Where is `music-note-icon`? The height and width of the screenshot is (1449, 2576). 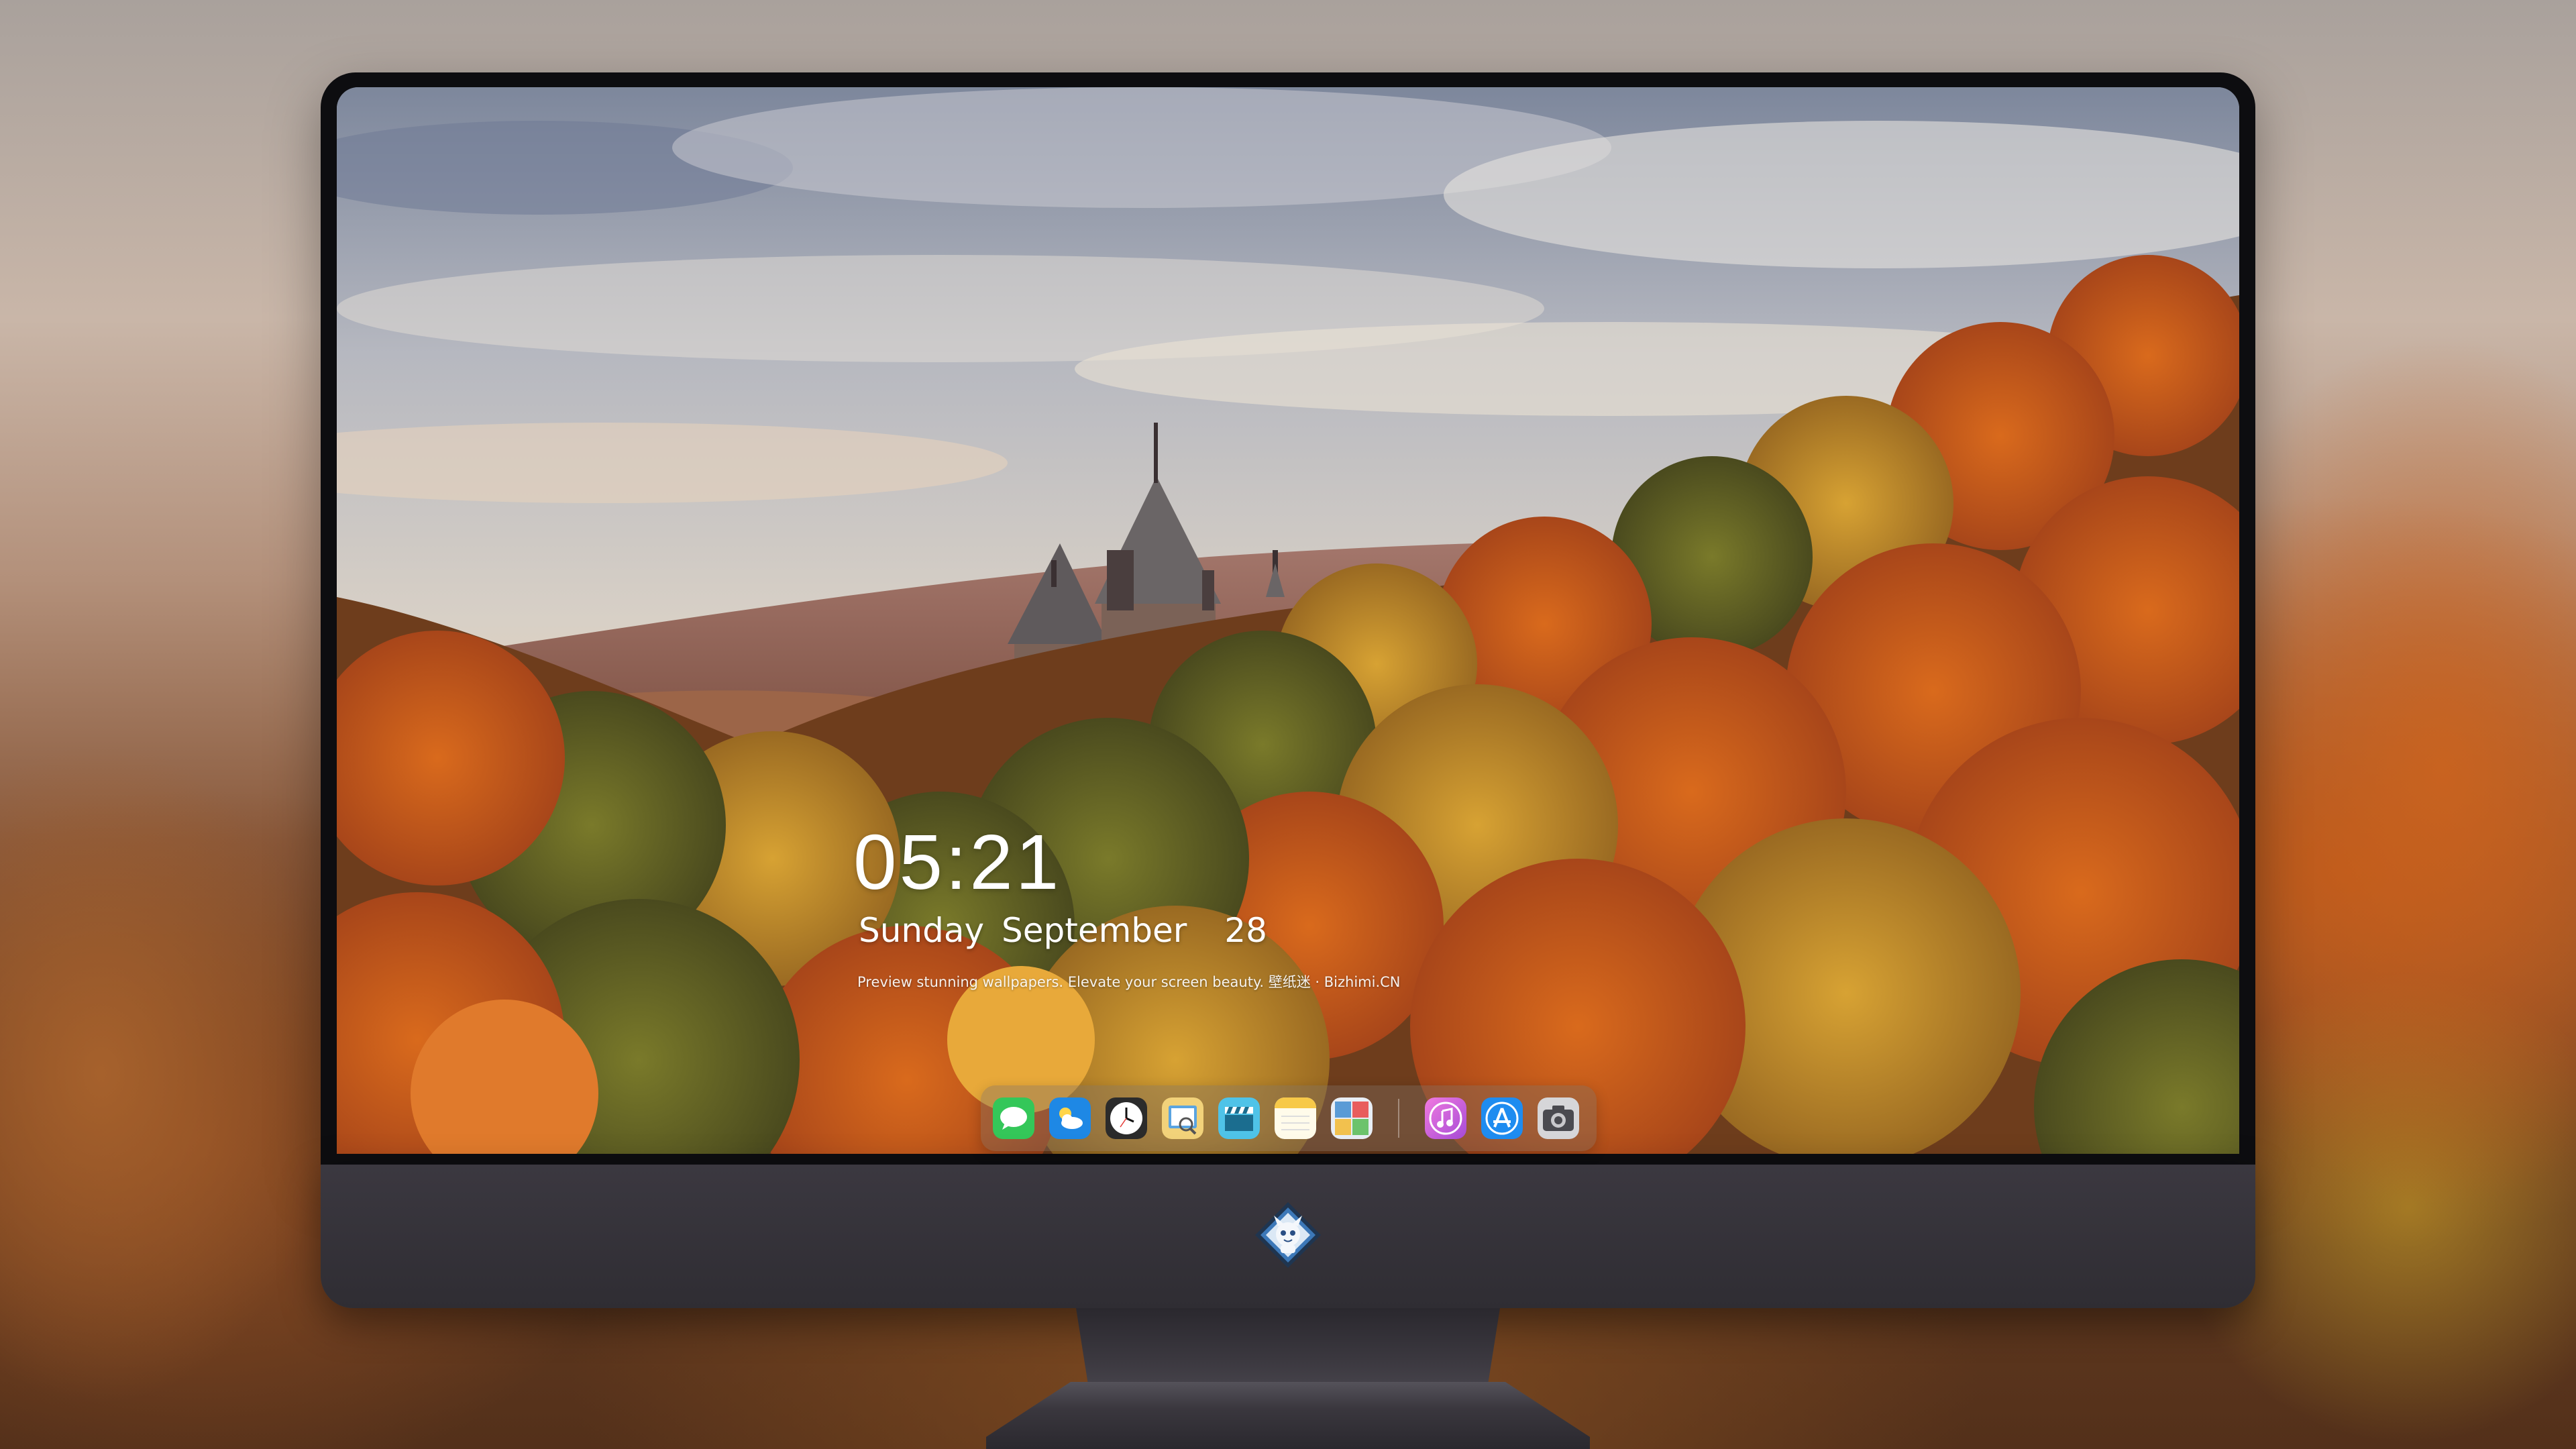 music-note-icon is located at coordinates (1445, 1118).